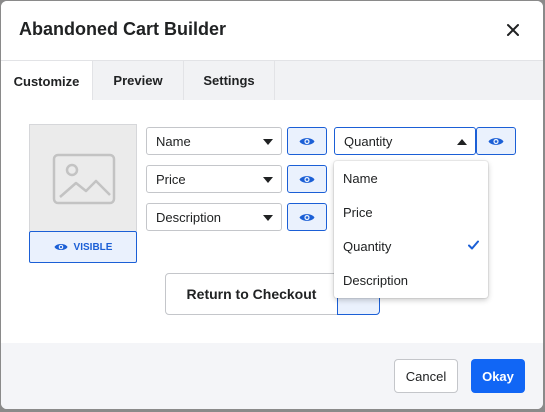  What do you see at coordinates (251, 294) in the screenshot?
I see `return-to-checkout-button: Return to Checkout` at bounding box center [251, 294].